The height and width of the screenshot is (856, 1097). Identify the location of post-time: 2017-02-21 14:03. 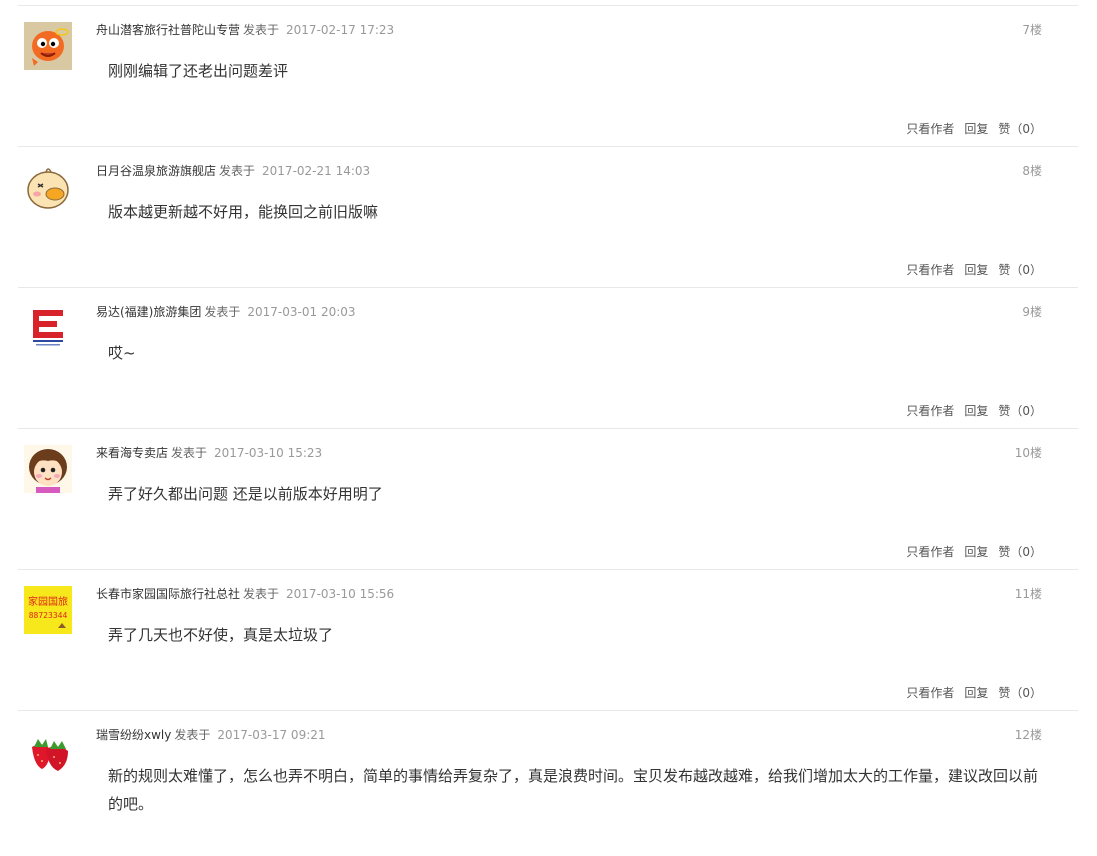
(316, 171).